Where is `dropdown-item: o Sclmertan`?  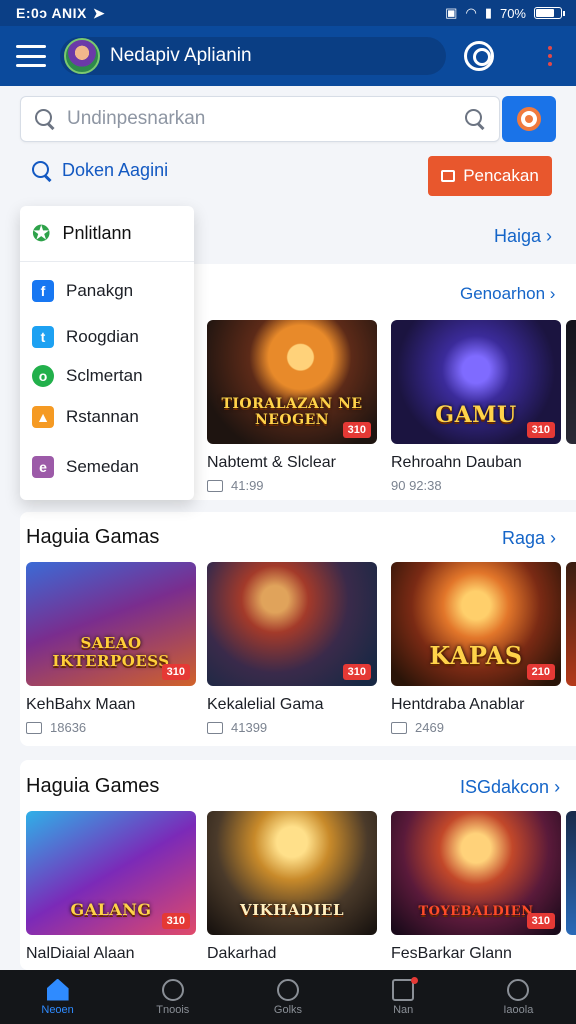 dropdown-item: o Sclmertan is located at coordinates (87, 376).